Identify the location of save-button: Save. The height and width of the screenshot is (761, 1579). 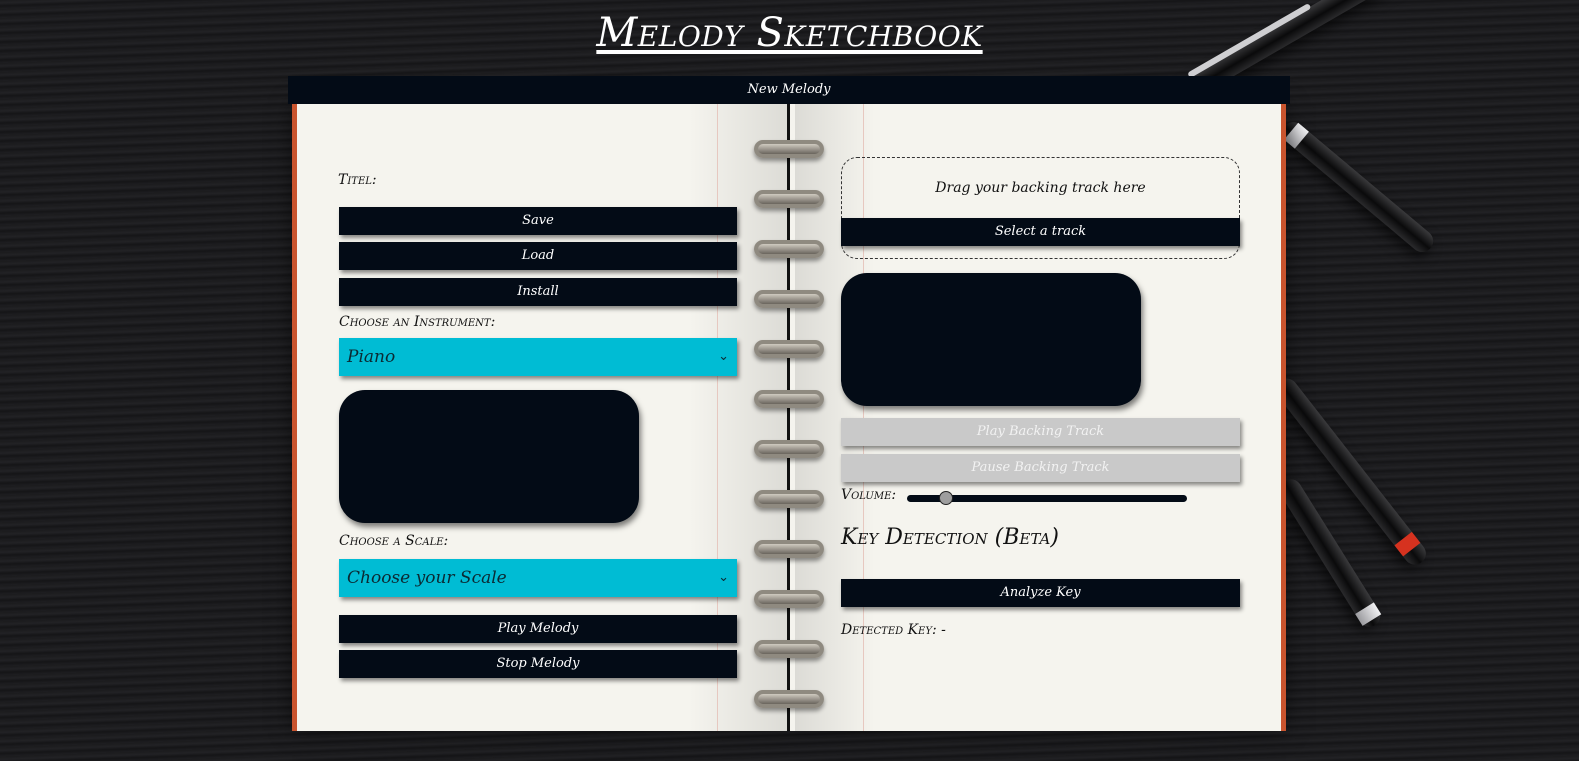
(538, 221).